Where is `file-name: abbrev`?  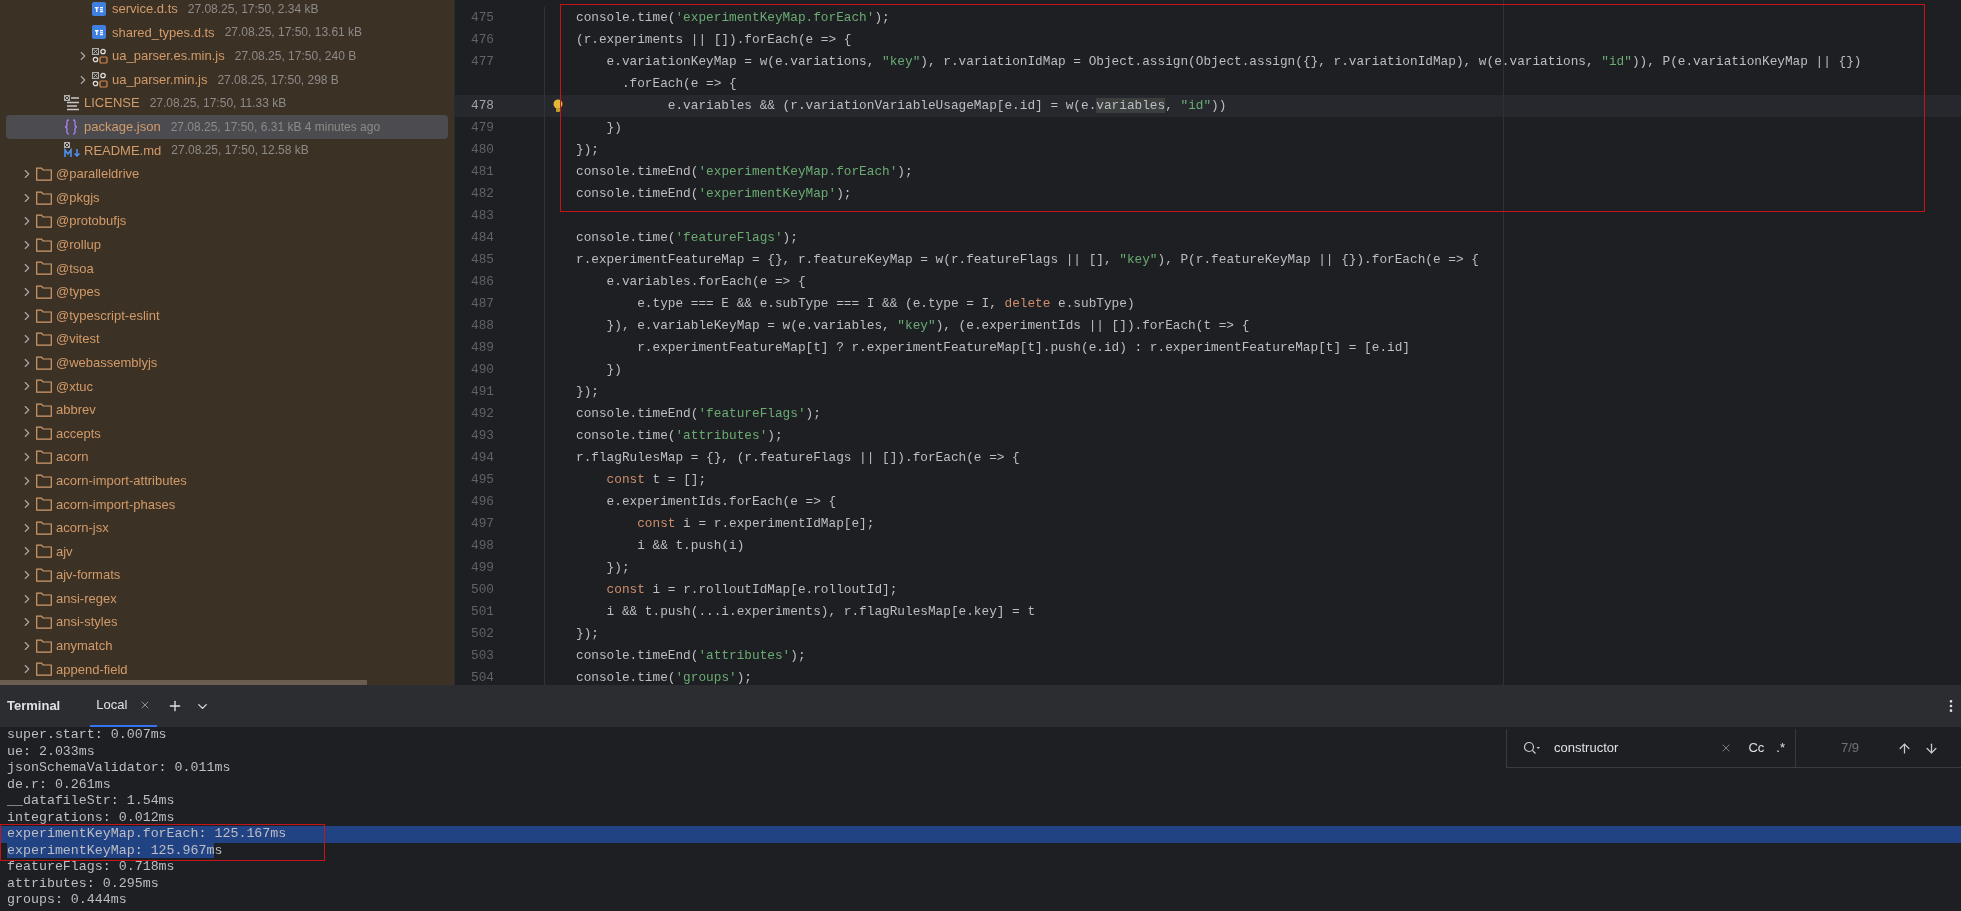 file-name: abbrev is located at coordinates (76, 410).